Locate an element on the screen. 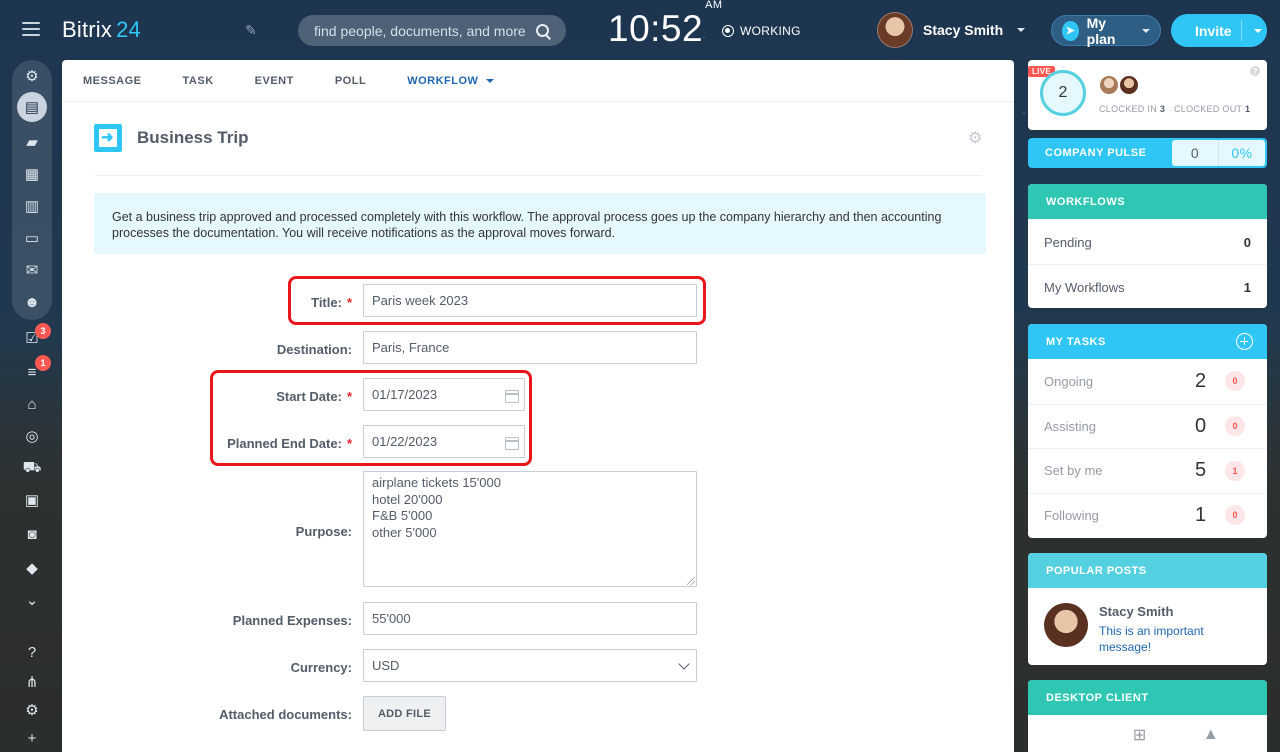 The width and height of the screenshot is (1280, 752). tab-workflow: WORKFLOW is located at coordinates (451, 81).